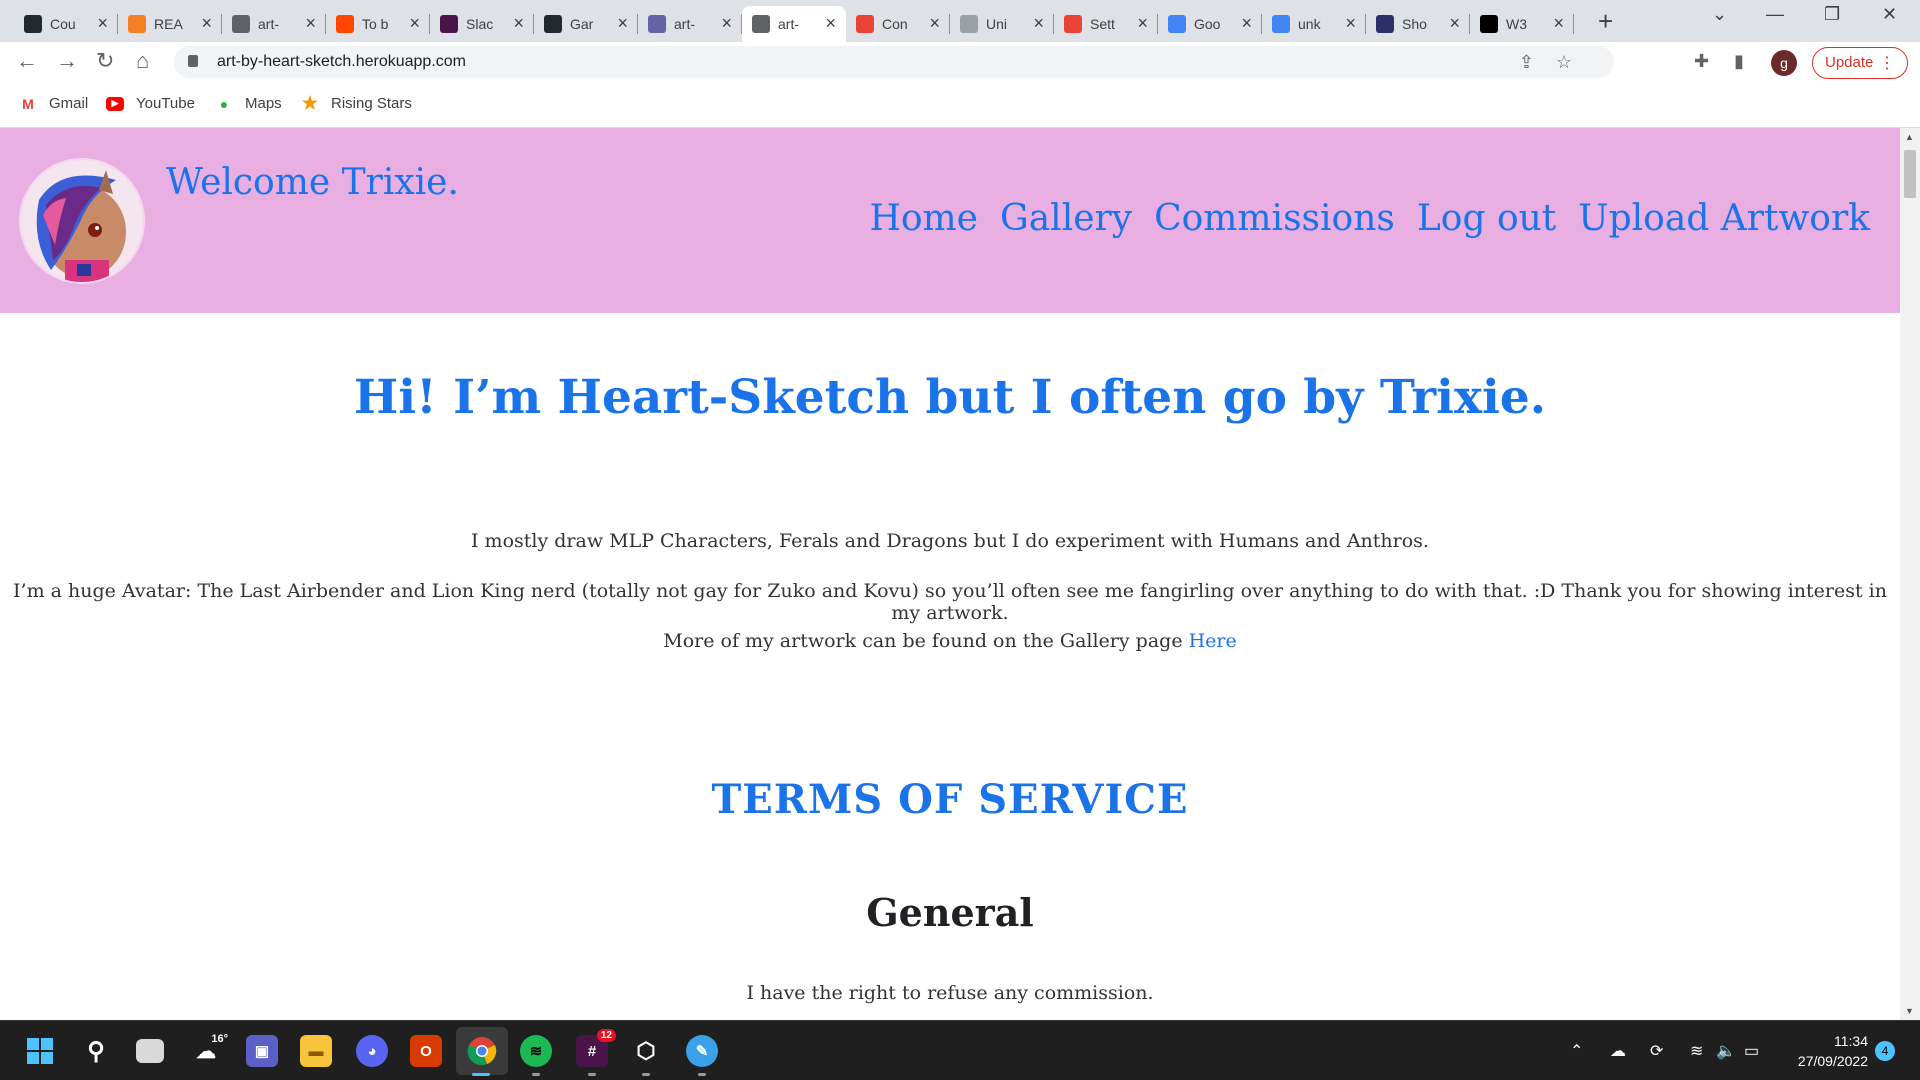 This screenshot has width=1920, height=1080. What do you see at coordinates (1909, 137) in the screenshot?
I see `scroll-up-icon: ▲` at bounding box center [1909, 137].